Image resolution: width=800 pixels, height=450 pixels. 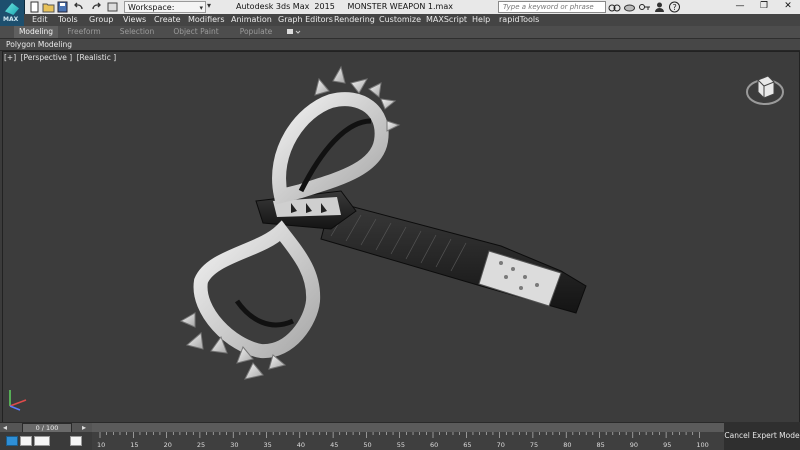 I want to click on ruler-tick-label: 55, so click(x=400, y=445).